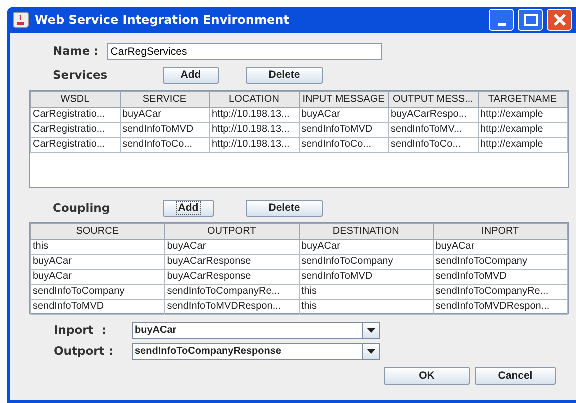 The image size is (576, 403). I want to click on services-label: Services, so click(81, 75).